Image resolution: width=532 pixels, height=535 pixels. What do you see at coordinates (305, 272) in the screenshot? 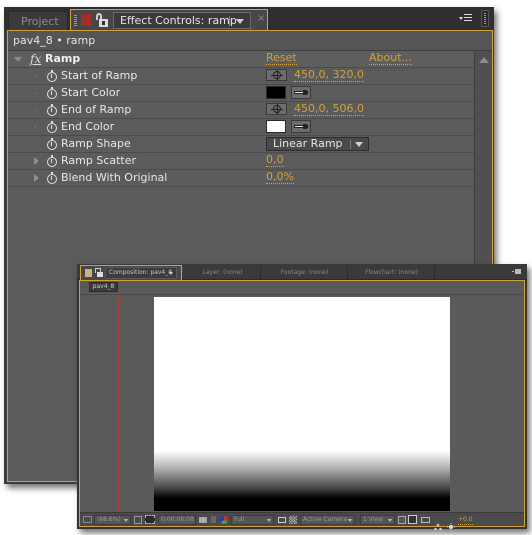
I see `tab-footage: Footage: (none)` at bounding box center [305, 272].